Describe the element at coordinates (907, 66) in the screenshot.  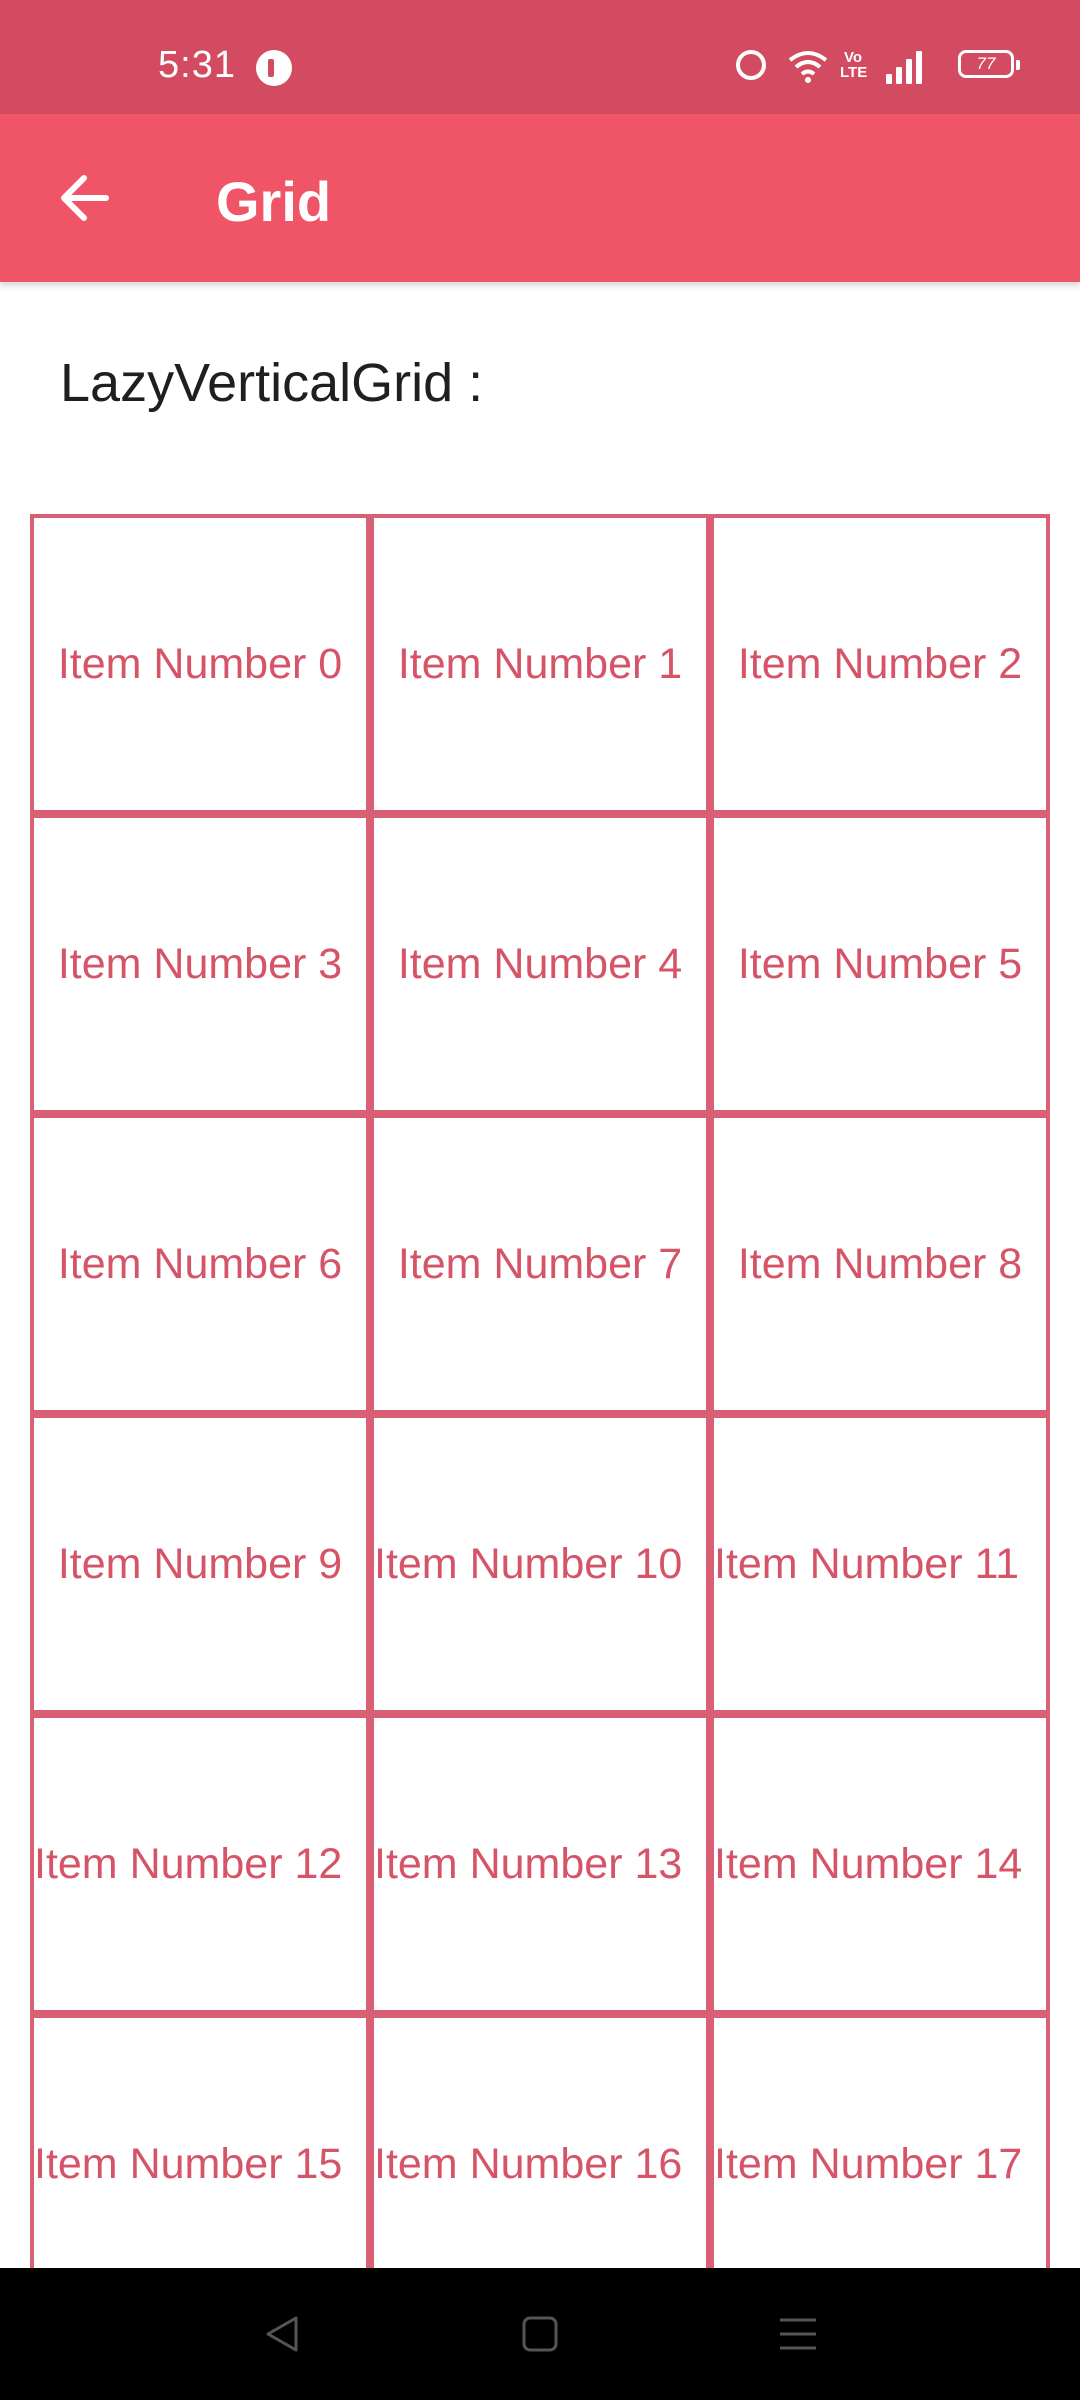
I see `signal-icon` at that location.